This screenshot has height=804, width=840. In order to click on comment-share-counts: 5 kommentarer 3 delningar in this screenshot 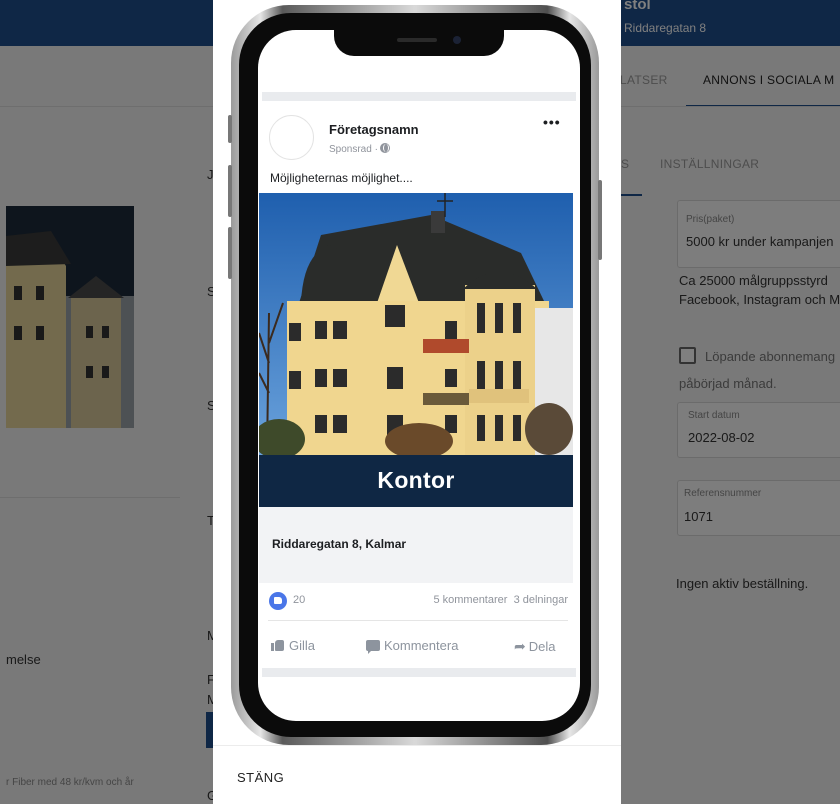, I will do `click(500, 600)`.